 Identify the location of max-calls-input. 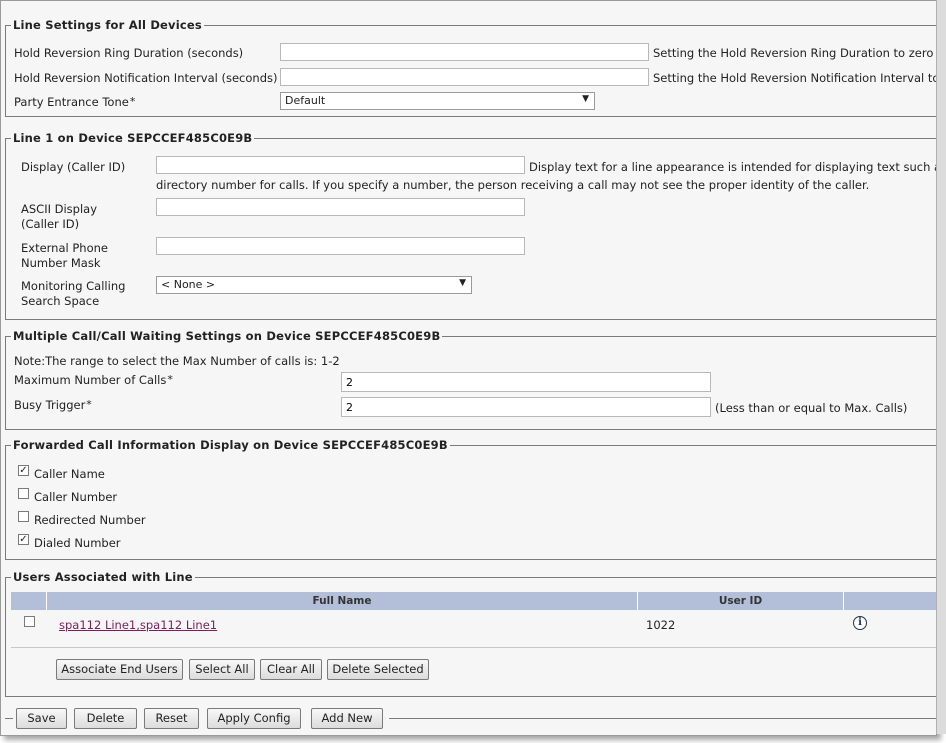
(526, 382).